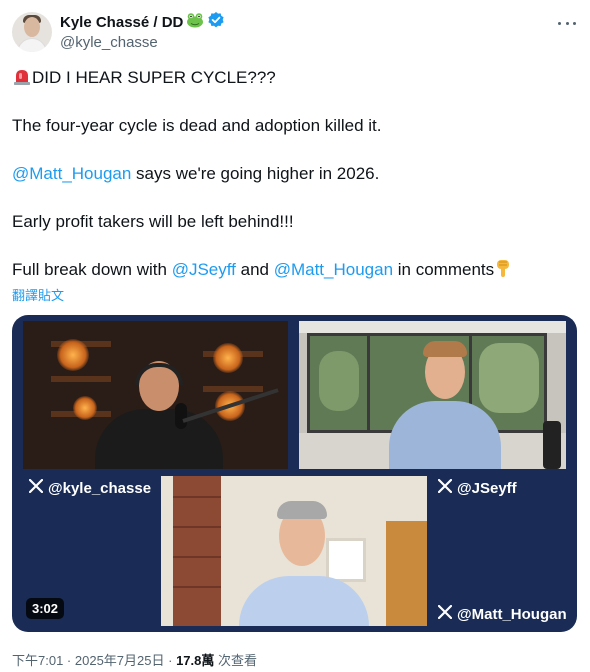  Describe the element at coordinates (109, 42) in the screenshot. I see `handle: @kyle_chasse` at that location.